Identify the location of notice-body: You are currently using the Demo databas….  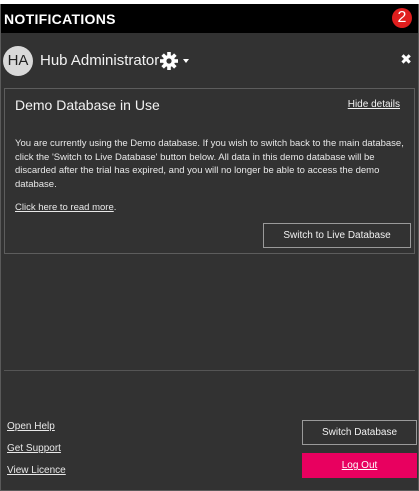
(209, 164).